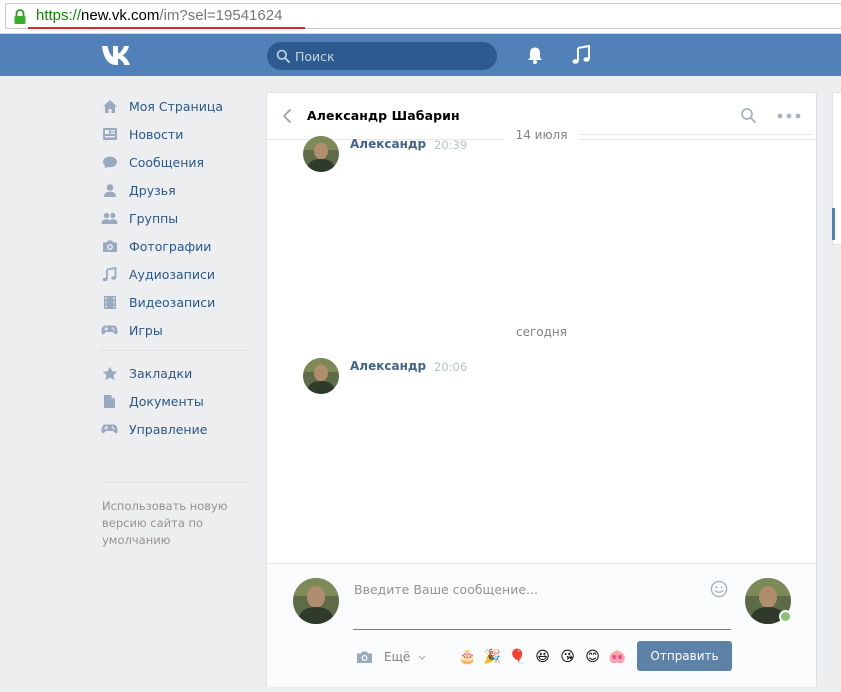  I want to click on url-text: https://new.vk.com/im?sel=19541624, so click(159, 16).